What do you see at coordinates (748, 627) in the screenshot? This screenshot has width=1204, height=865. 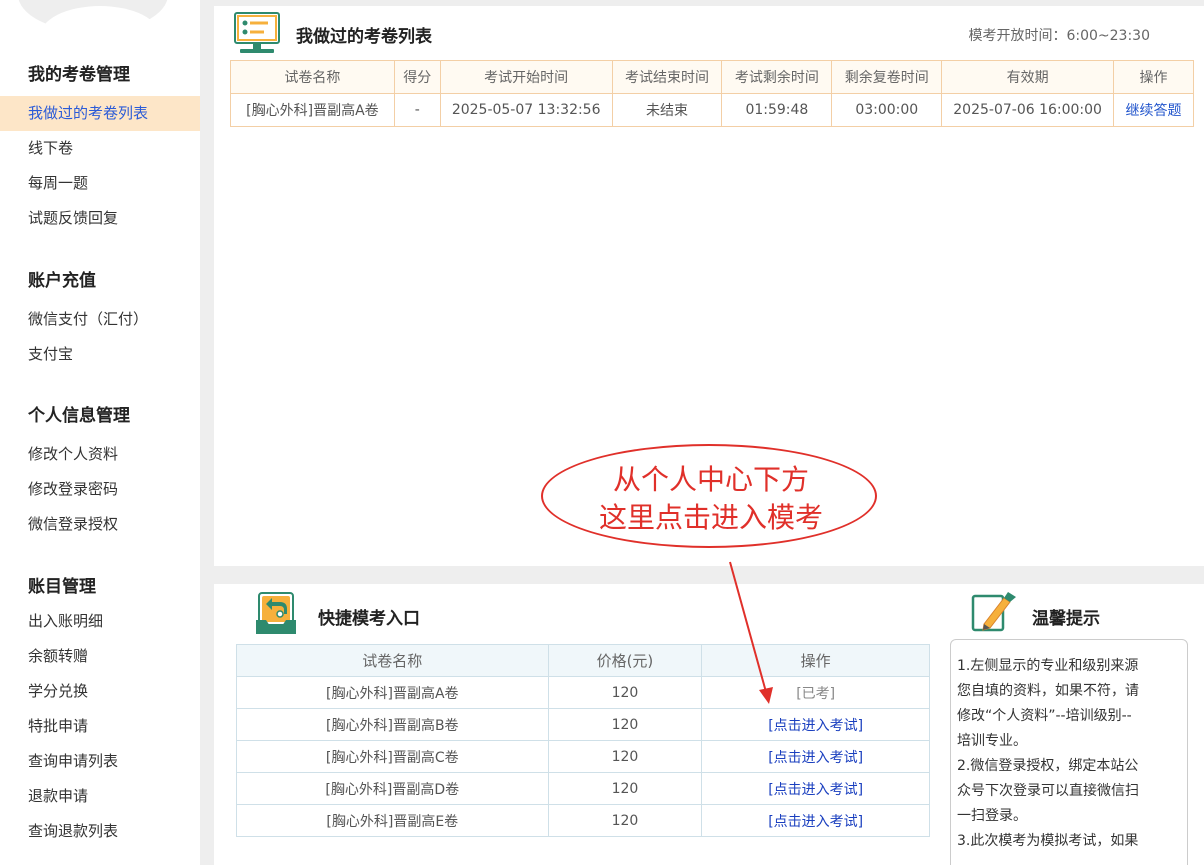 I see `annotation-arrow-line` at bounding box center [748, 627].